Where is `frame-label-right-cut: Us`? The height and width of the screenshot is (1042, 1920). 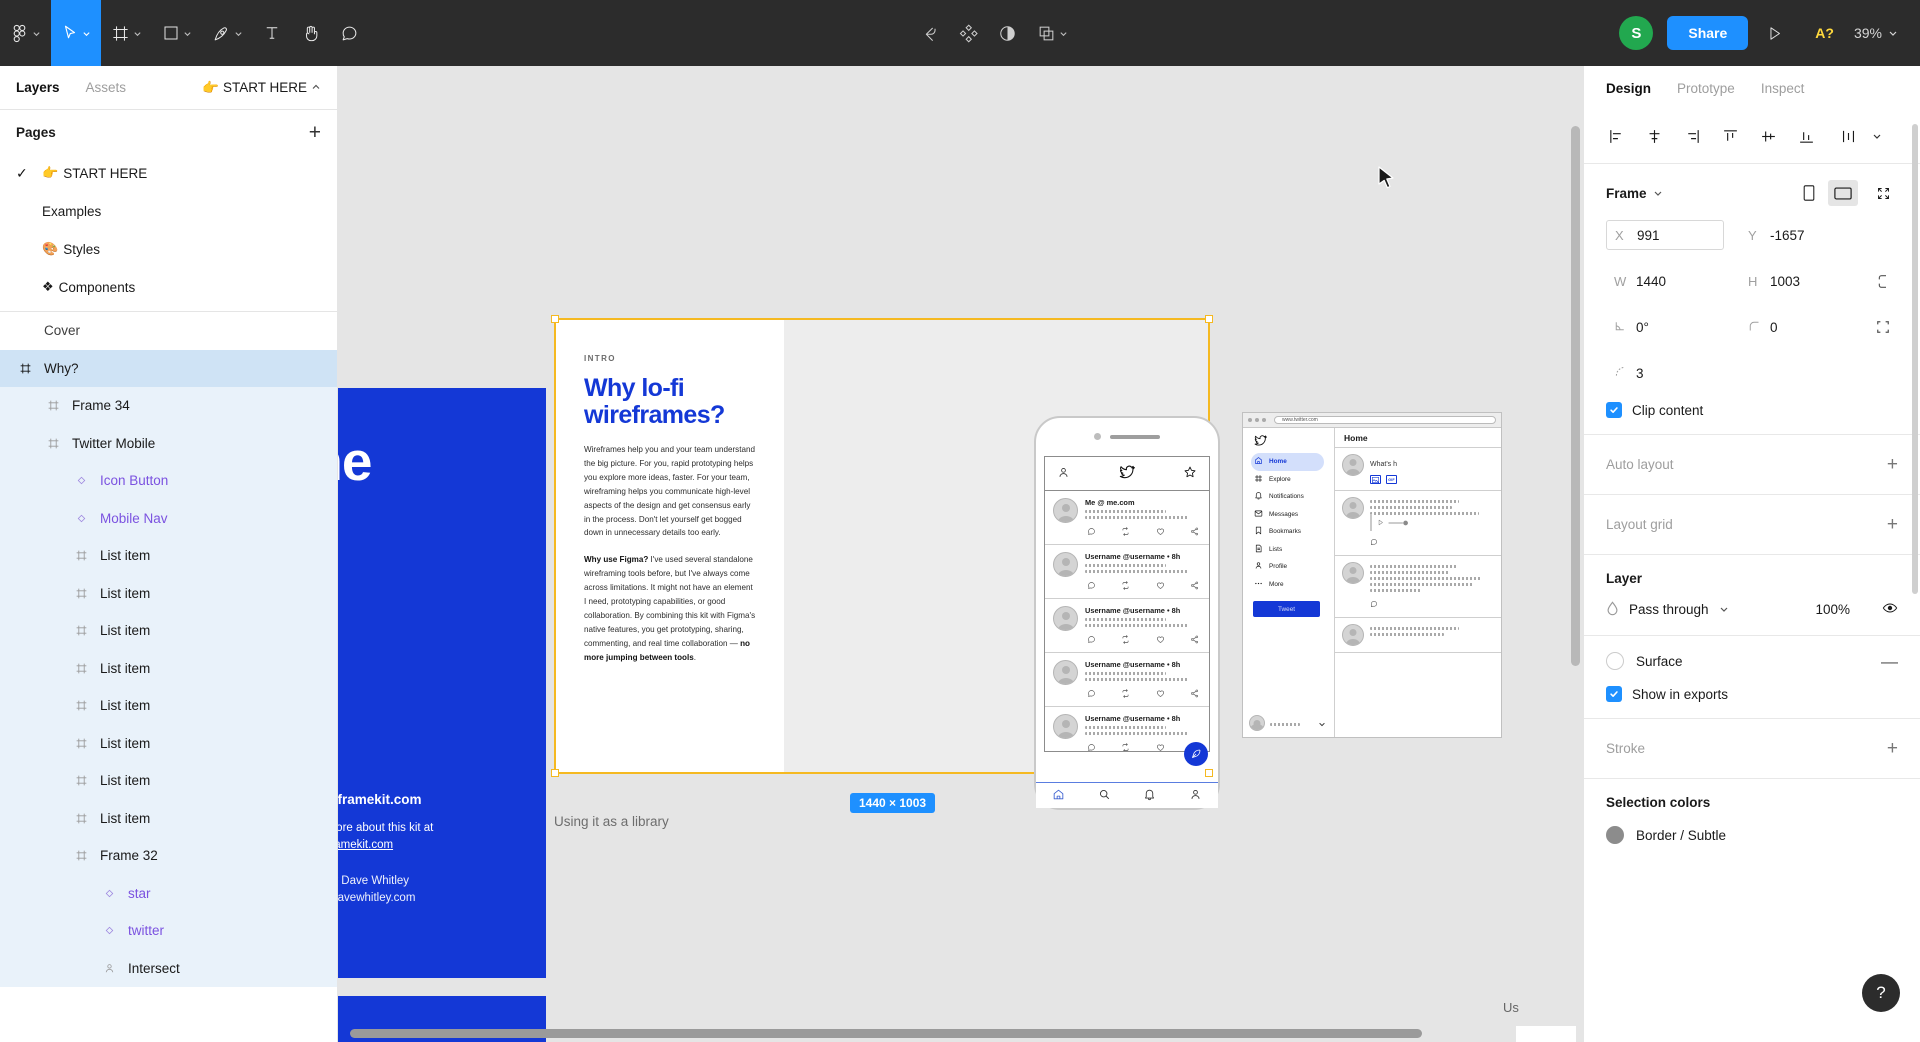
frame-label-right-cut: Us is located at coordinates (1511, 1007).